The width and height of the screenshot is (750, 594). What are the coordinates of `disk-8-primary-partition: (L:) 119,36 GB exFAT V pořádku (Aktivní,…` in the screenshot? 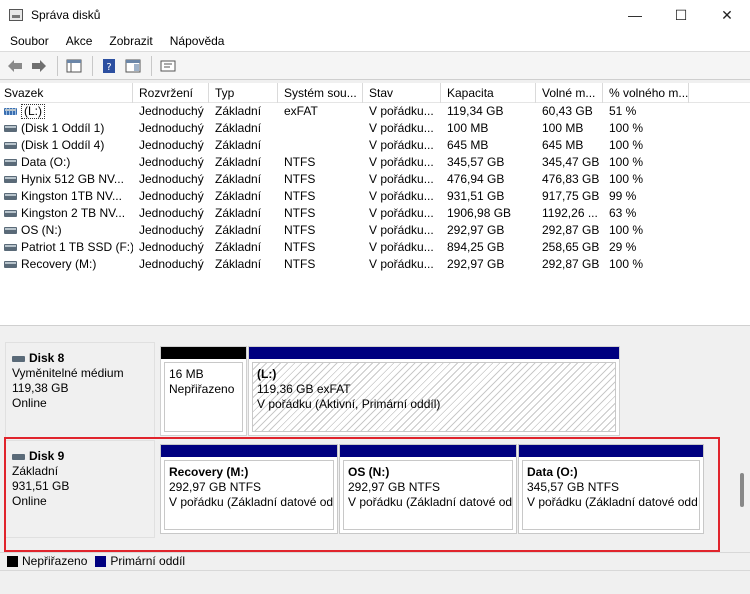 It's located at (434, 391).